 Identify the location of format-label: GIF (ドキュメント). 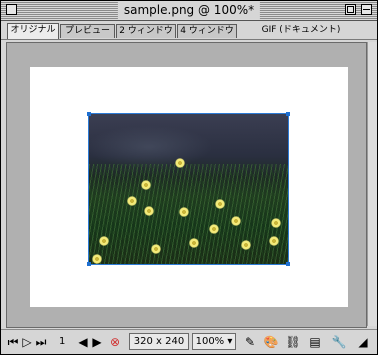
(301, 30).